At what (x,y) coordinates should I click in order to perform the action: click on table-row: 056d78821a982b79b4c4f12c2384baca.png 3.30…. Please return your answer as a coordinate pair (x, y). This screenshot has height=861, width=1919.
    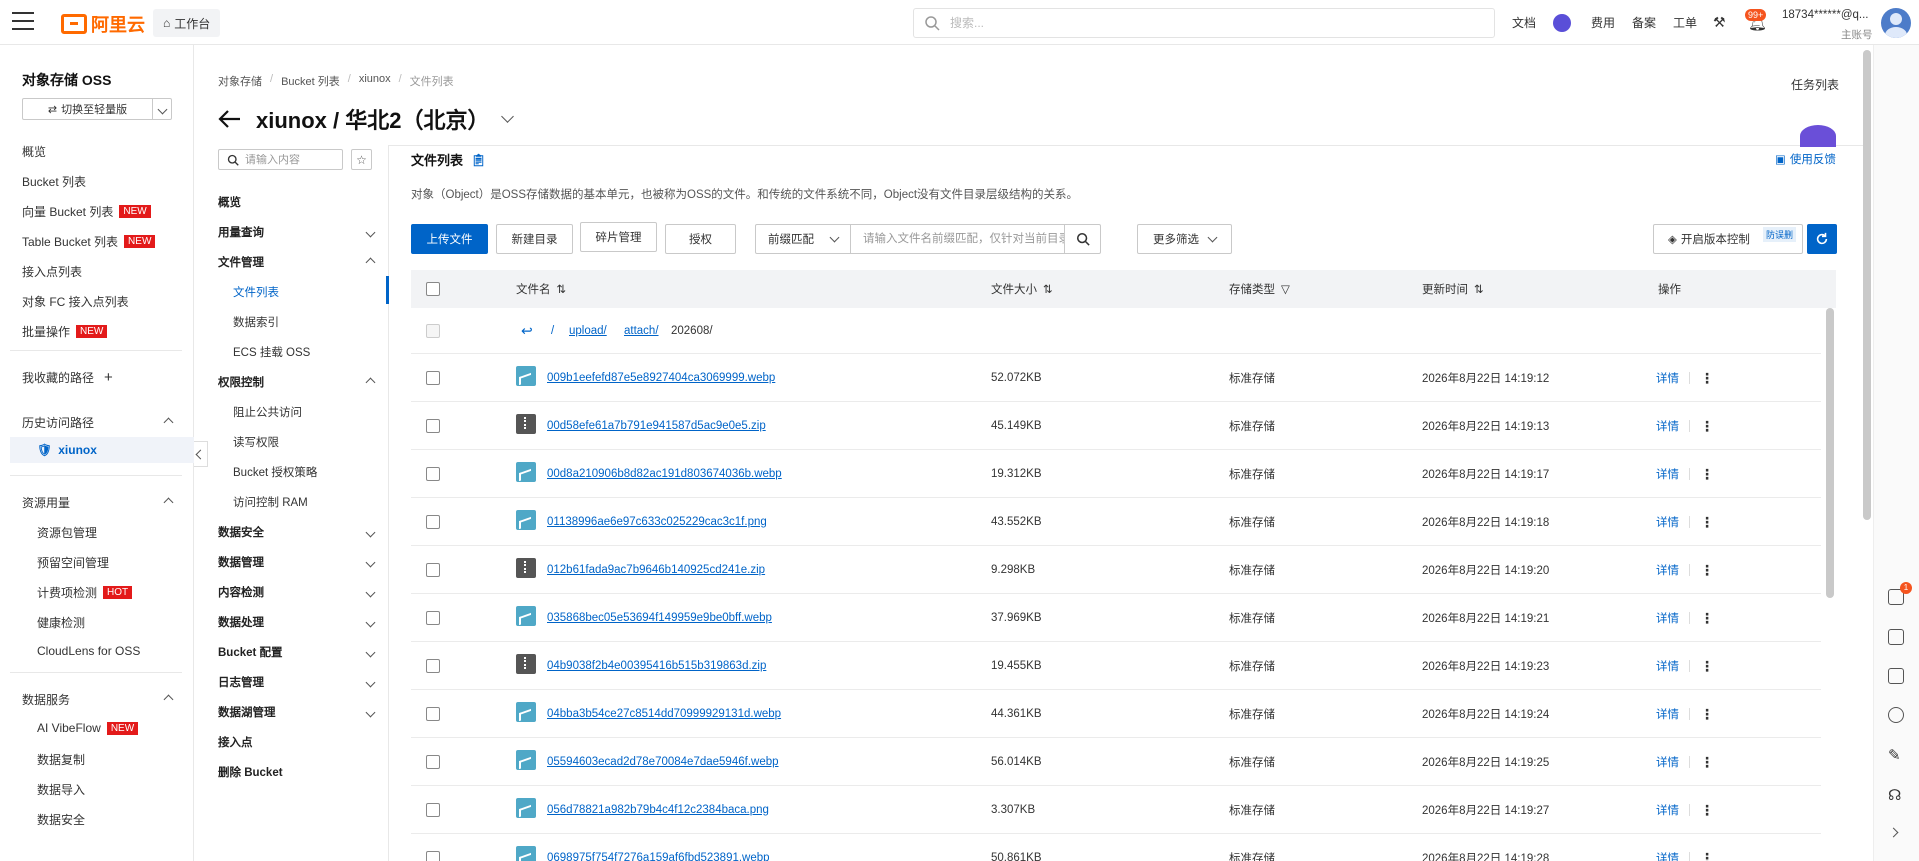
    Looking at the image, I should click on (1116, 810).